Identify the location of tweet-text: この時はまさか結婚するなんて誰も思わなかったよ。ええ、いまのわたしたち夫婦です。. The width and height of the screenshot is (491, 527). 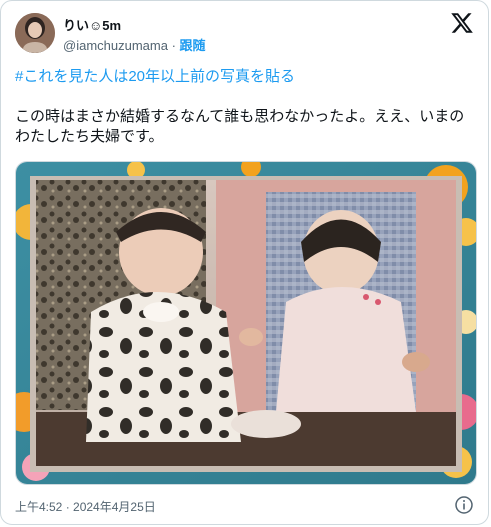
(240, 126).